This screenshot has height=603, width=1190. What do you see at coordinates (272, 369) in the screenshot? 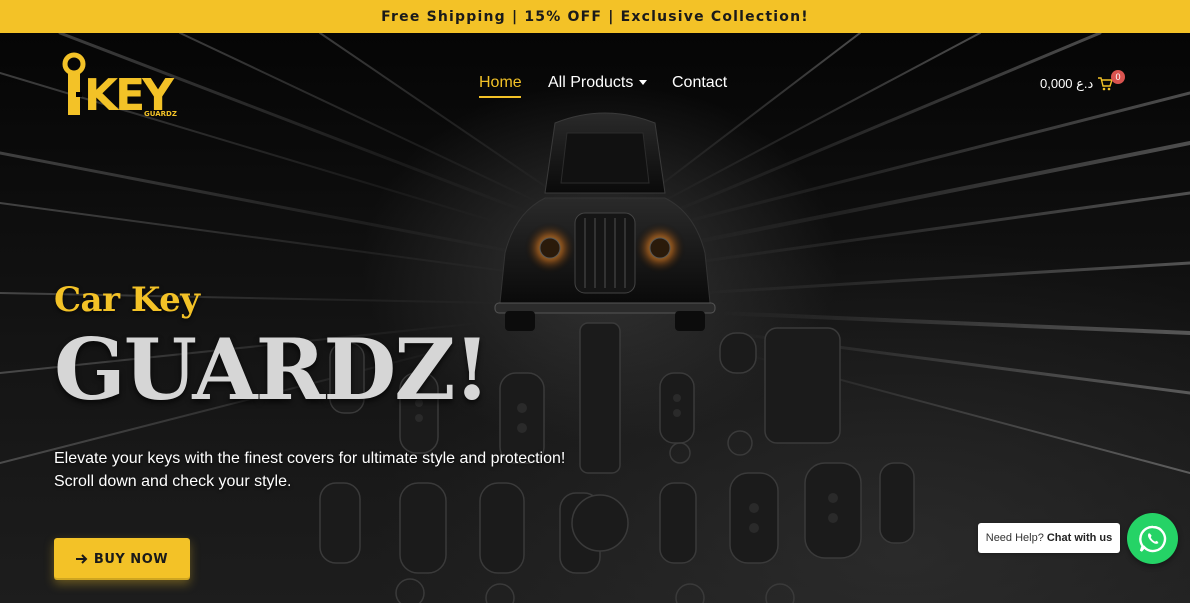
I see `hero-title: GUARDZ!` at bounding box center [272, 369].